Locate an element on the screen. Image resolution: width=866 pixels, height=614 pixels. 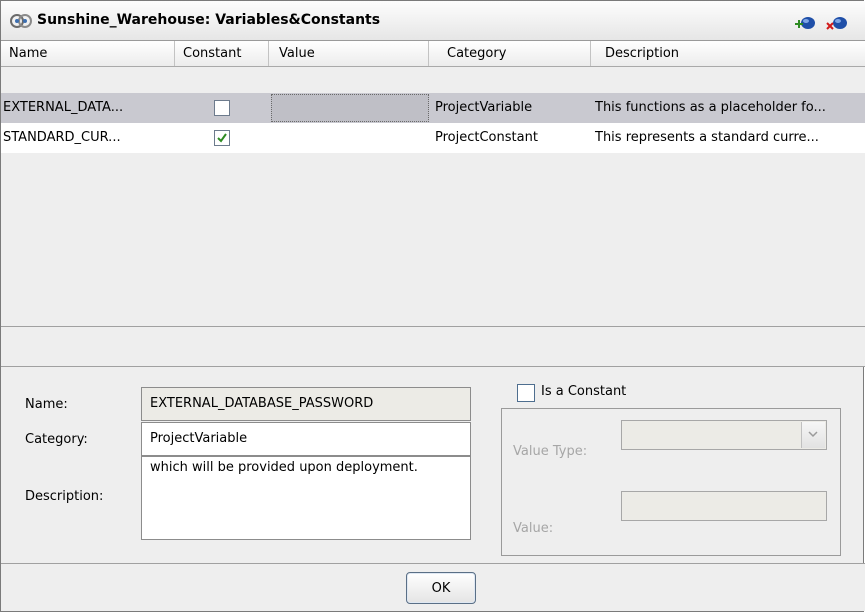
column-header-description: Description is located at coordinates (728, 53).